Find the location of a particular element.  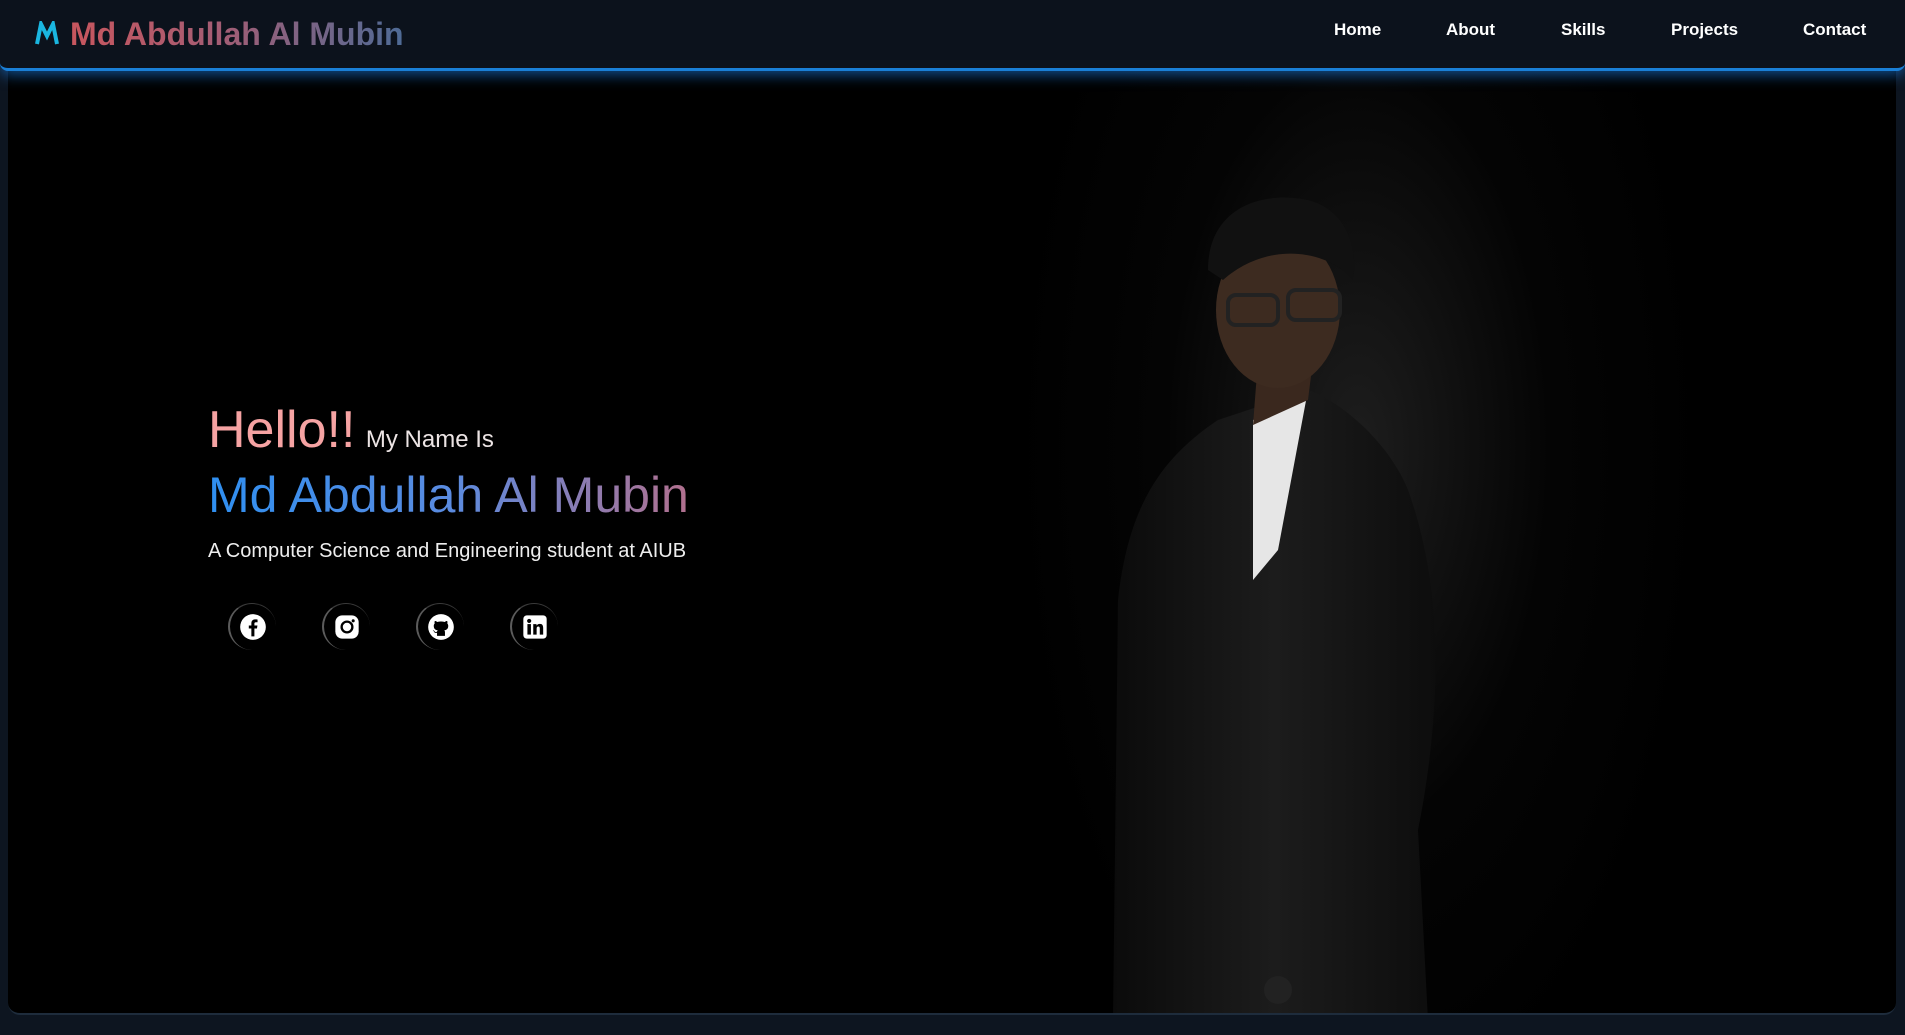

linkedin-link is located at coordinates (534, 626).